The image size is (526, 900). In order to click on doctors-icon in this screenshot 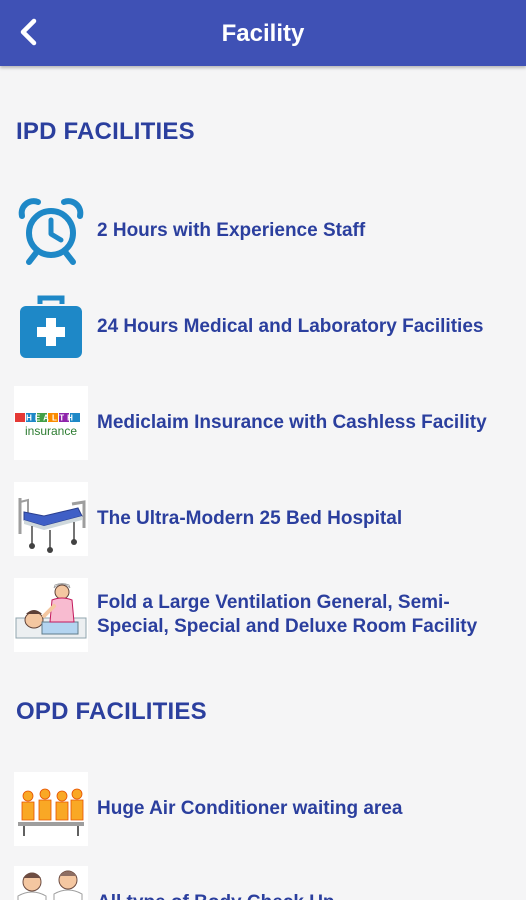, I will do `click(50, 885)`.